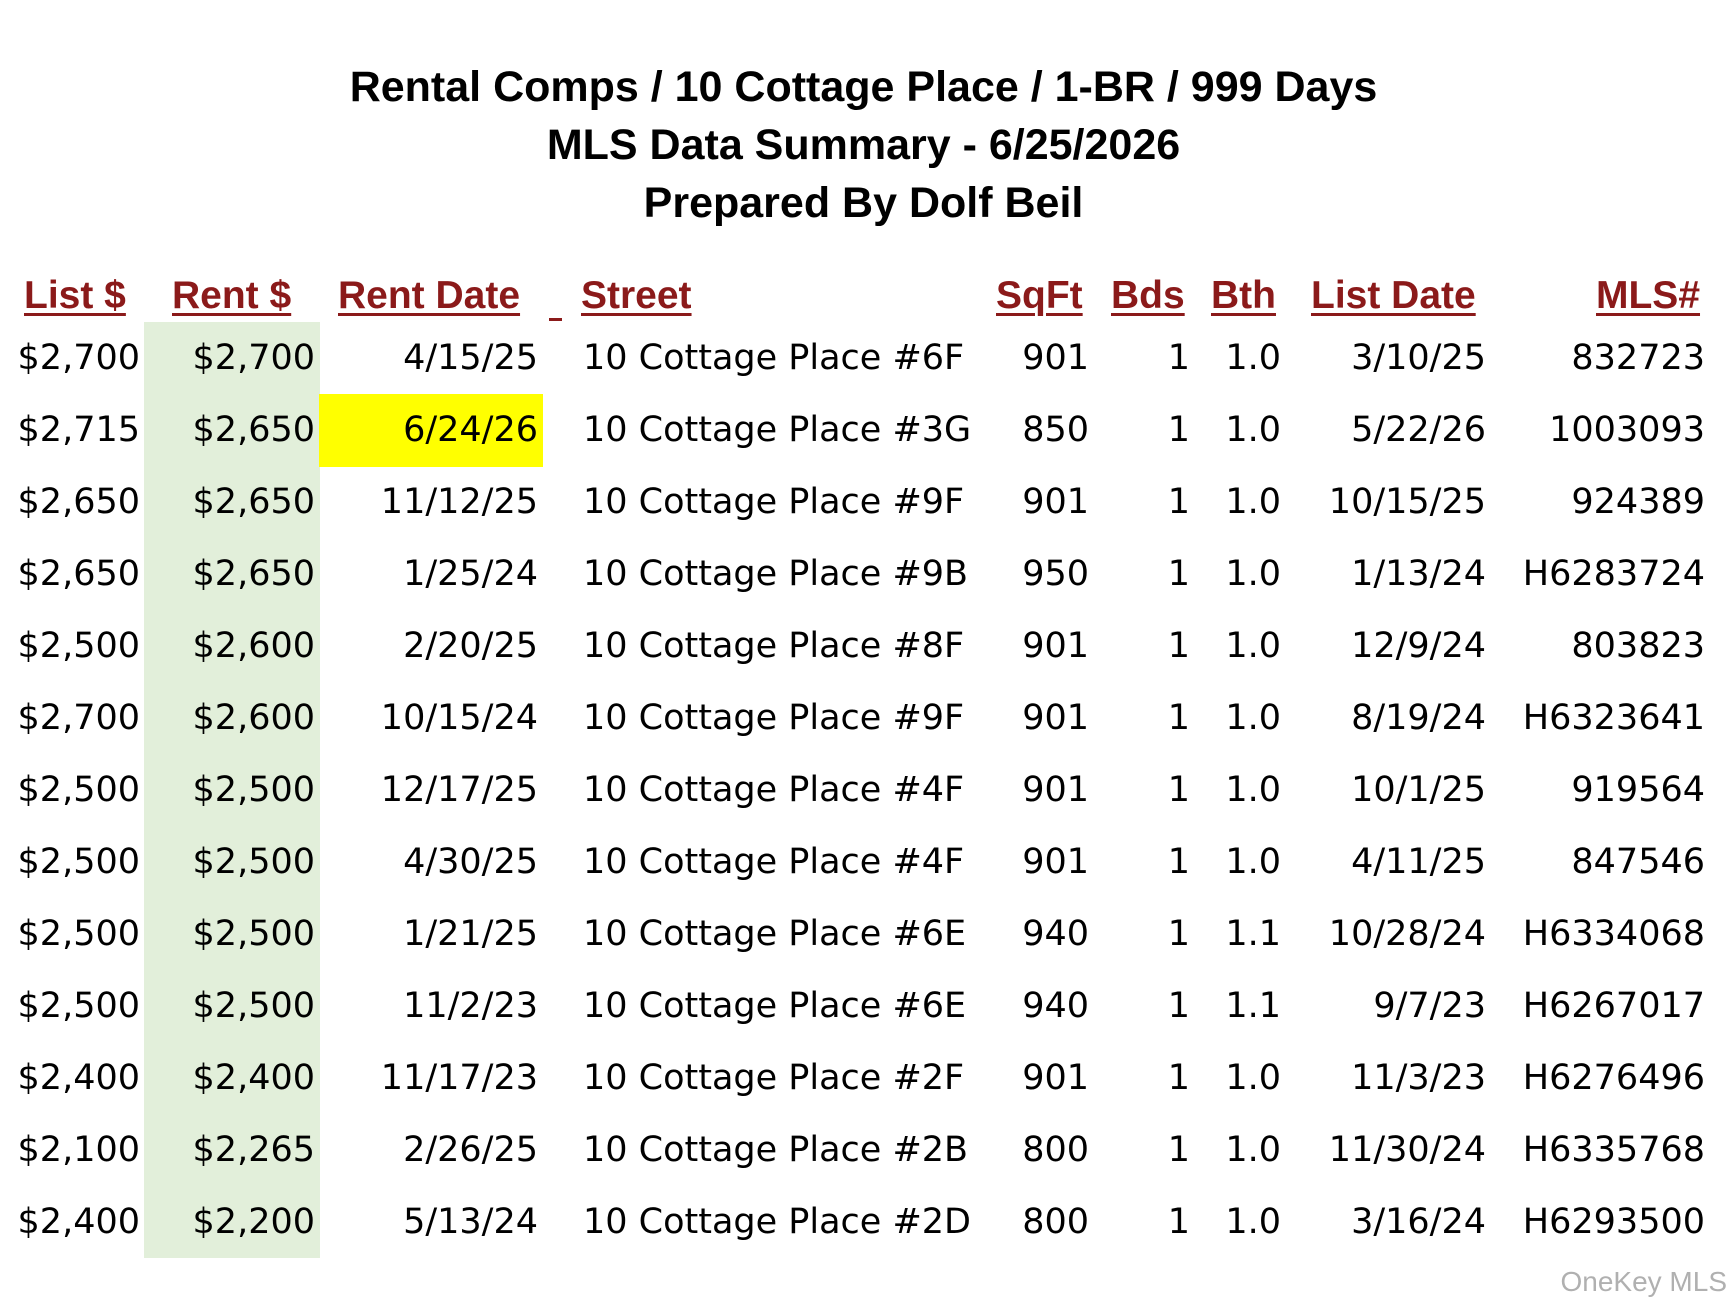 This screenshot has width=1727, height=1298. What do you see at coordinates (470, 934) in the screenshot?
I see `rent-date-cell: 1/21/25` at bounding box center [470, 934].